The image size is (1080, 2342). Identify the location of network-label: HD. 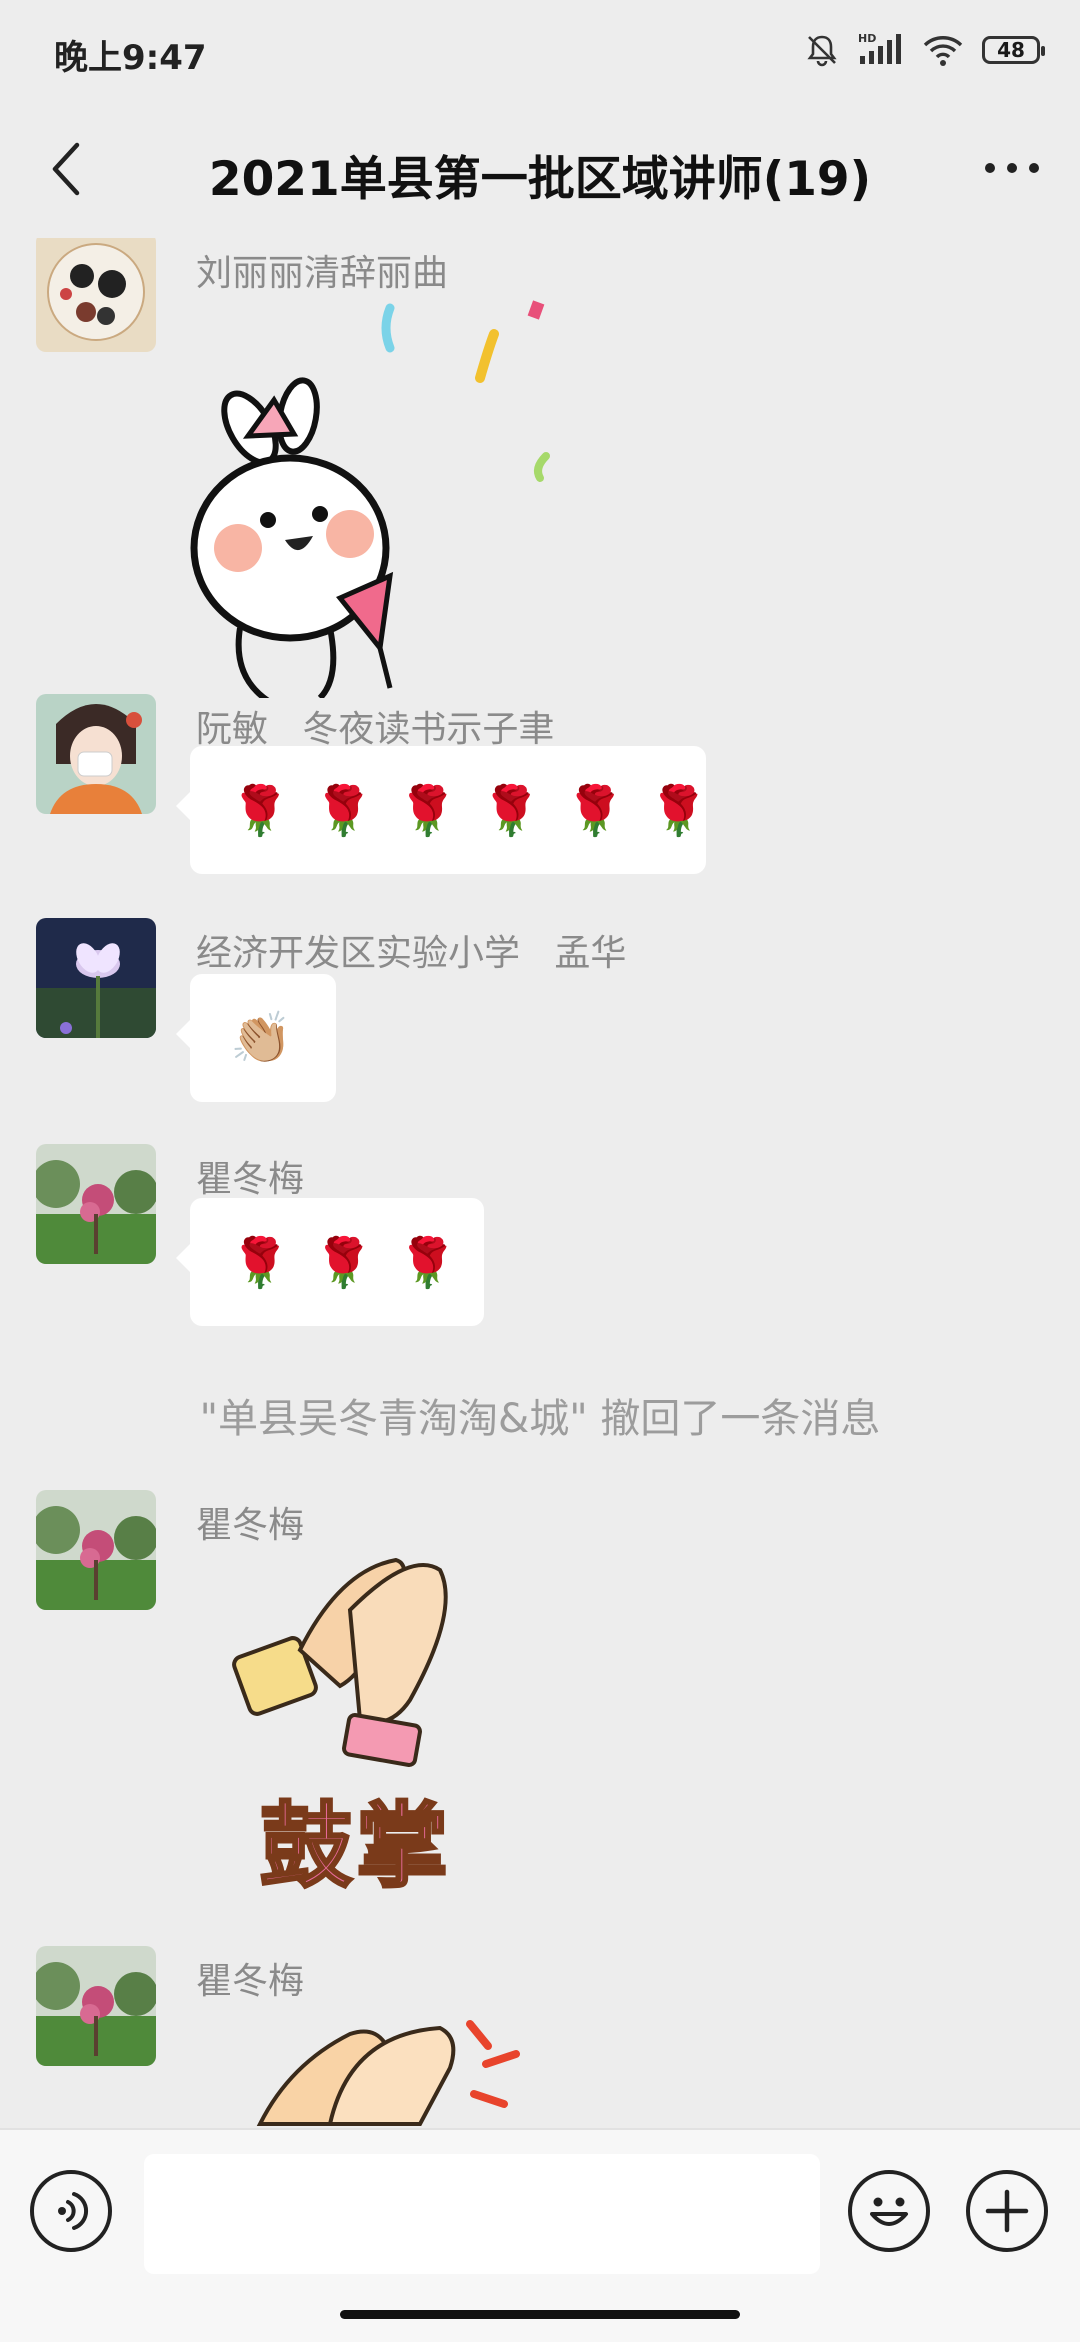
(867, 38).